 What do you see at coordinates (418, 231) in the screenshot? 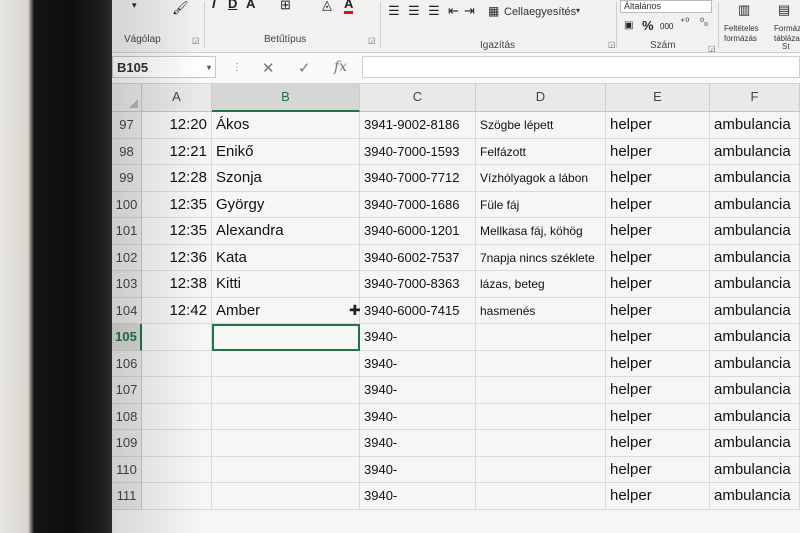
I see `cell-id: 3940-6000-1201` at bounding box center [418, 231].